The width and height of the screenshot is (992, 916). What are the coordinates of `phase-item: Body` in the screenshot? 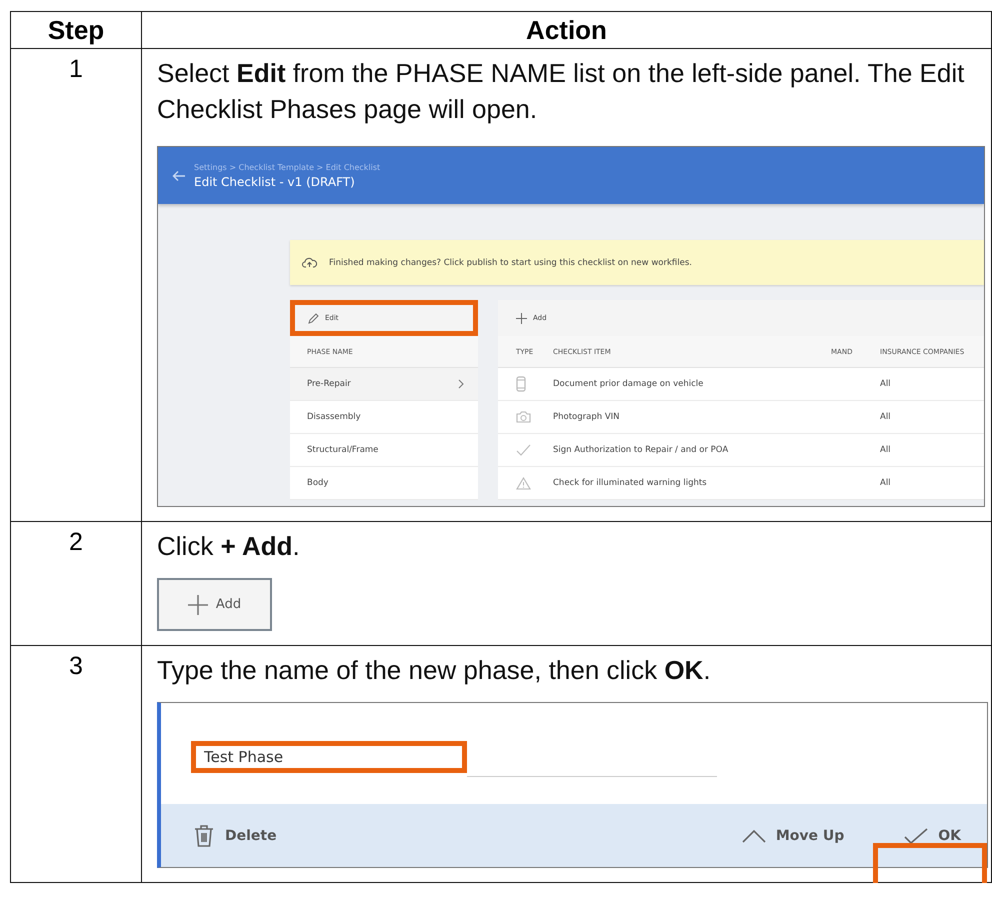 It's located at (384, 483).